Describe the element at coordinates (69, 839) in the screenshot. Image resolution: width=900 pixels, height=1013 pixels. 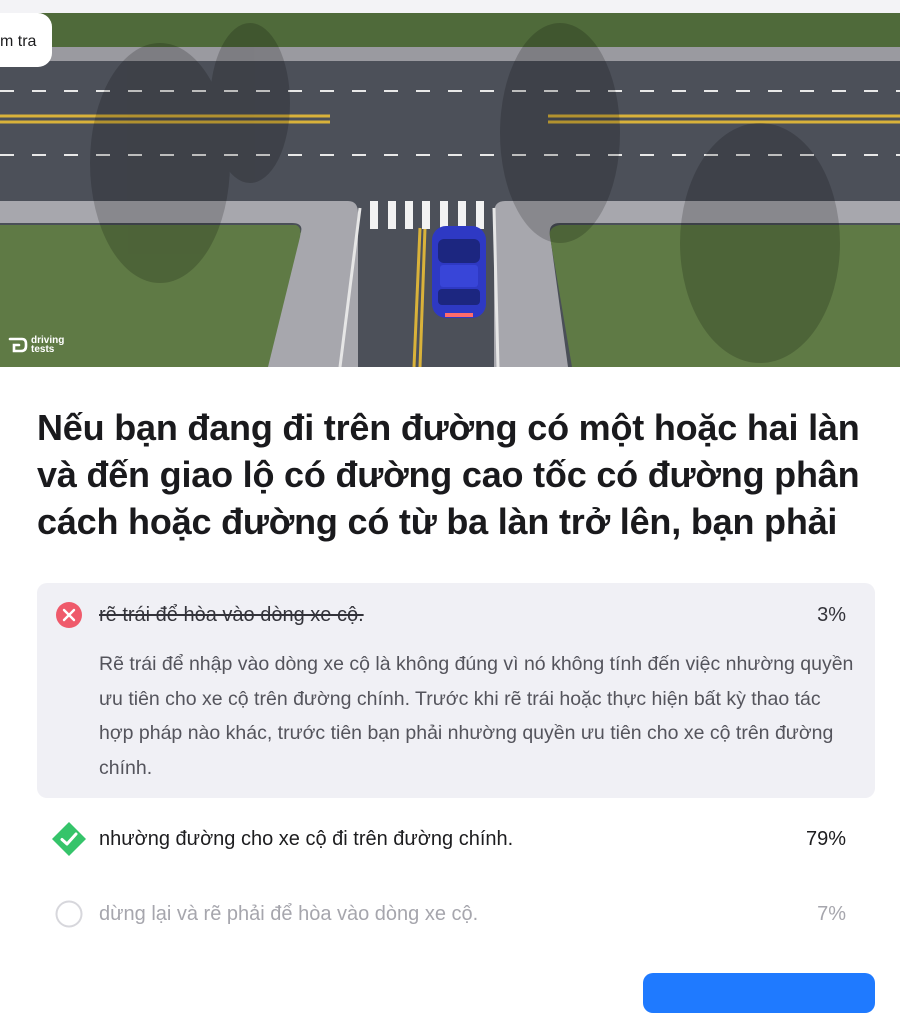
I see `check-diamond-icon` at that location.